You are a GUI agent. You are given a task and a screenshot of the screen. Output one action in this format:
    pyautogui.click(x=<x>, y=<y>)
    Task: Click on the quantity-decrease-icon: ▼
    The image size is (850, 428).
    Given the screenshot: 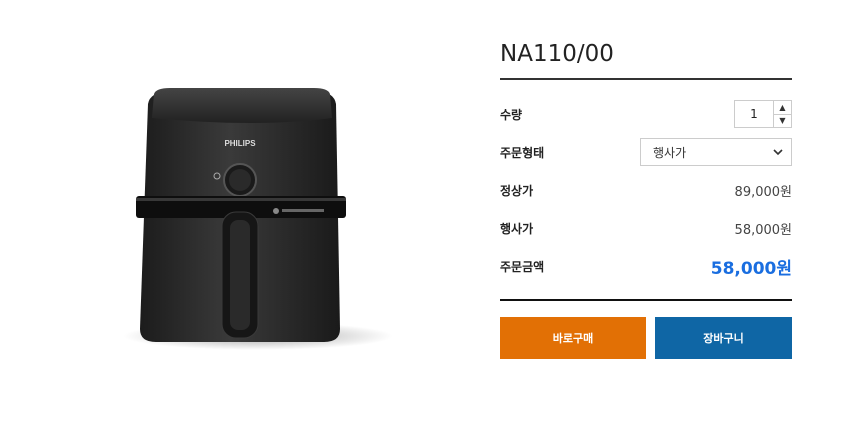 What is the action you would take?
    pyautogui.click(x=782, y=120)
    